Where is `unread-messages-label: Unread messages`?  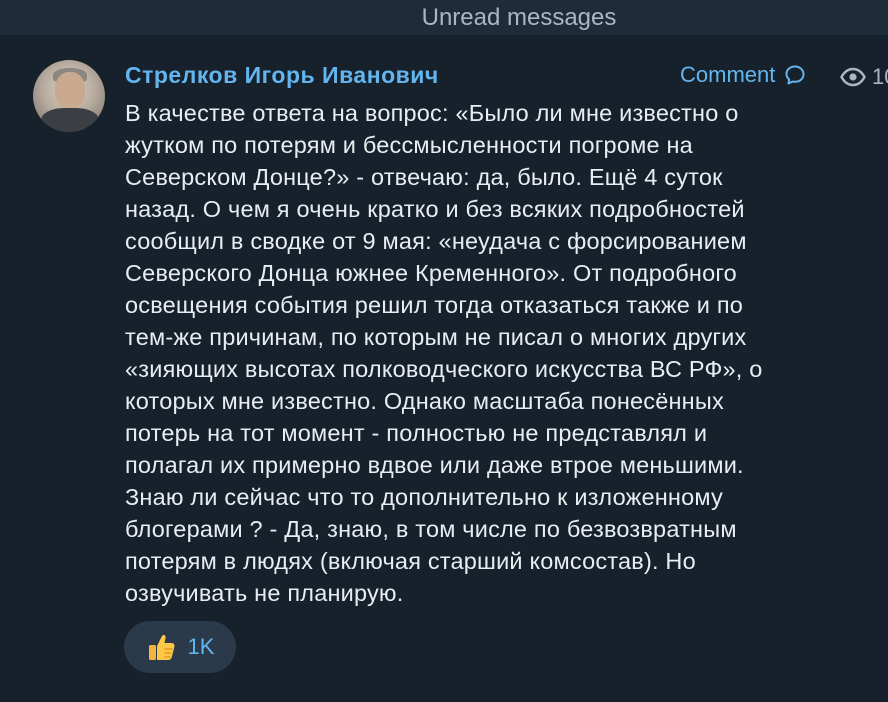
unread-messages-label: Unread messages is located at coordinates (519, 17).